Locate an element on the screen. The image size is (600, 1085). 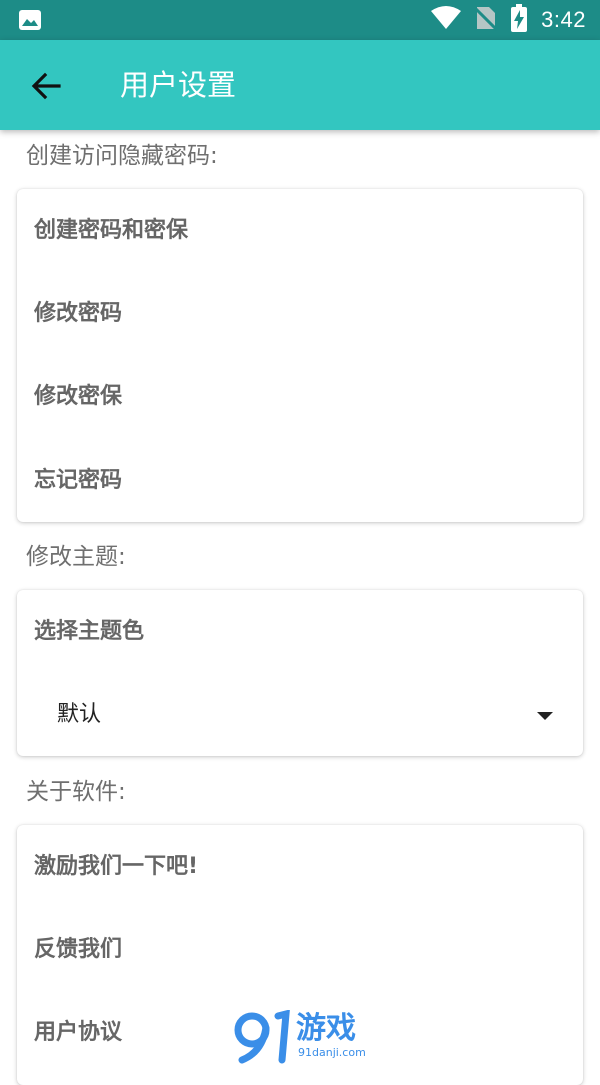
image-icon is located at coordinates (30, 22).